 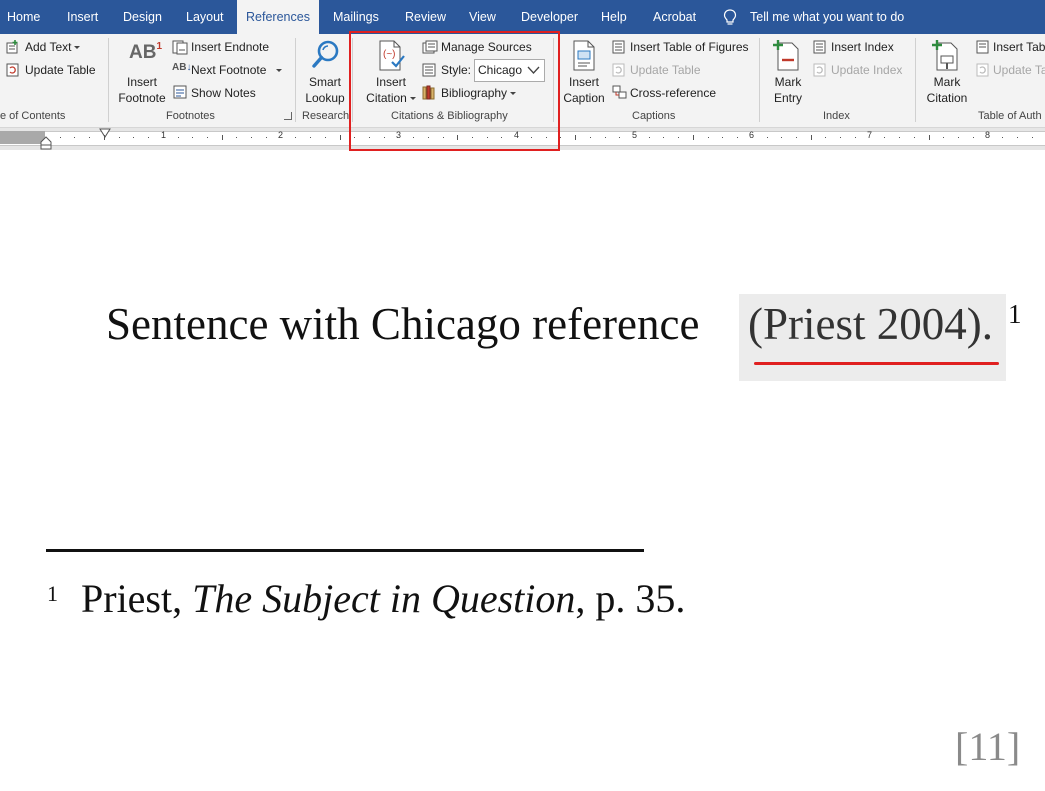 What do you see at coordinates (454, 91) in the screenshot?
I see `citations-highlight-box` at bounding box center [454, 91].